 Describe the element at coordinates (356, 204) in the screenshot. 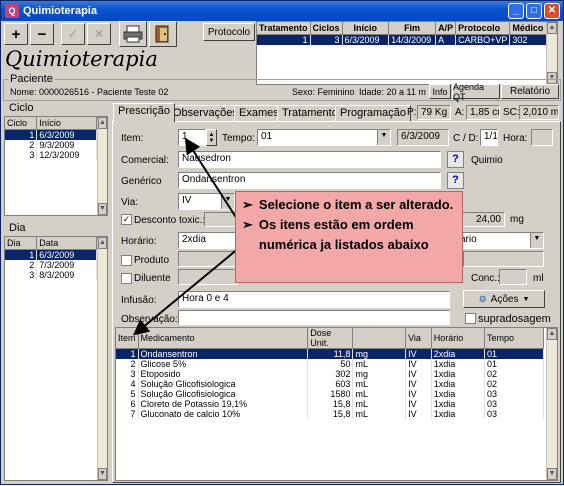

I see `callout-line-1: Selecione o item a ser alterado.` at that location.